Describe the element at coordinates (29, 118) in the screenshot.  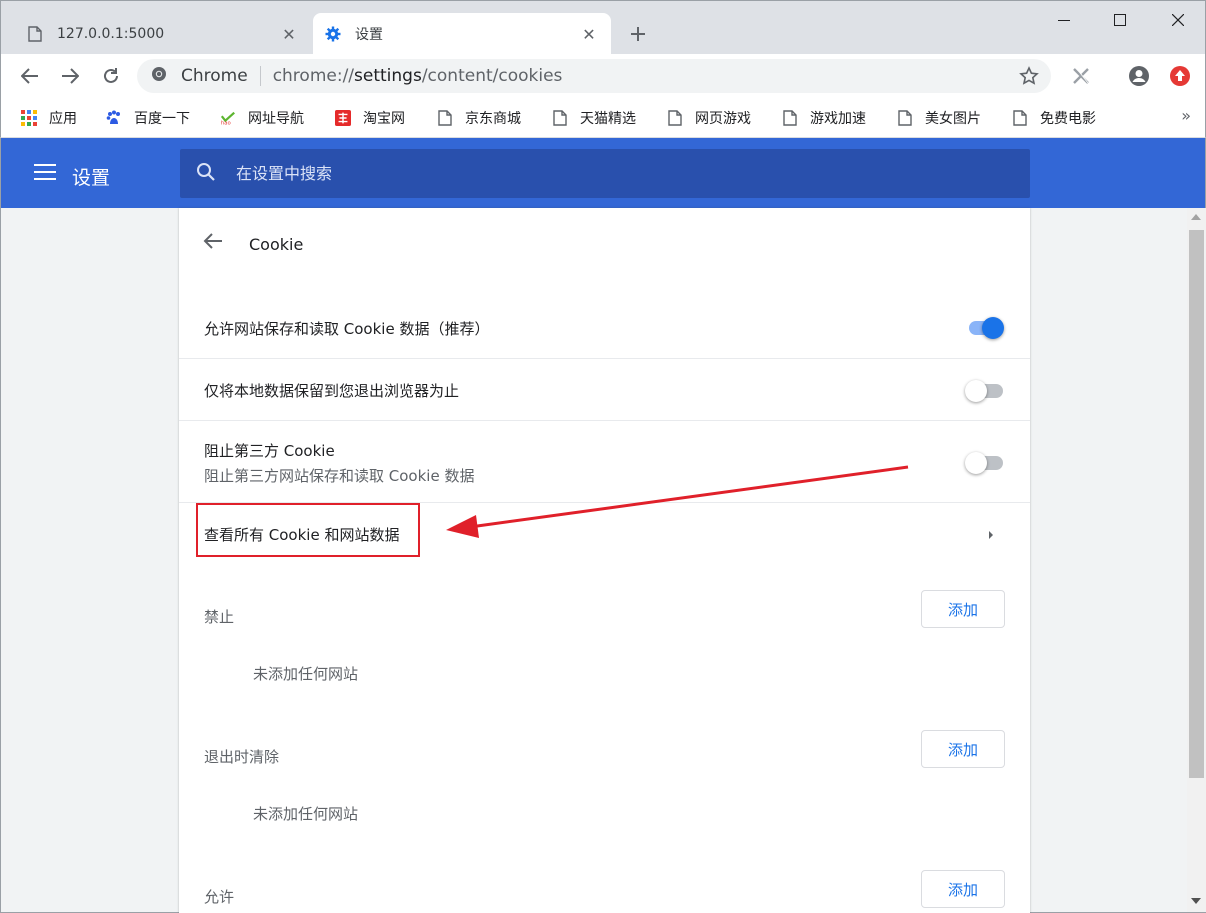
I see `apps-grid-icon` at that location.